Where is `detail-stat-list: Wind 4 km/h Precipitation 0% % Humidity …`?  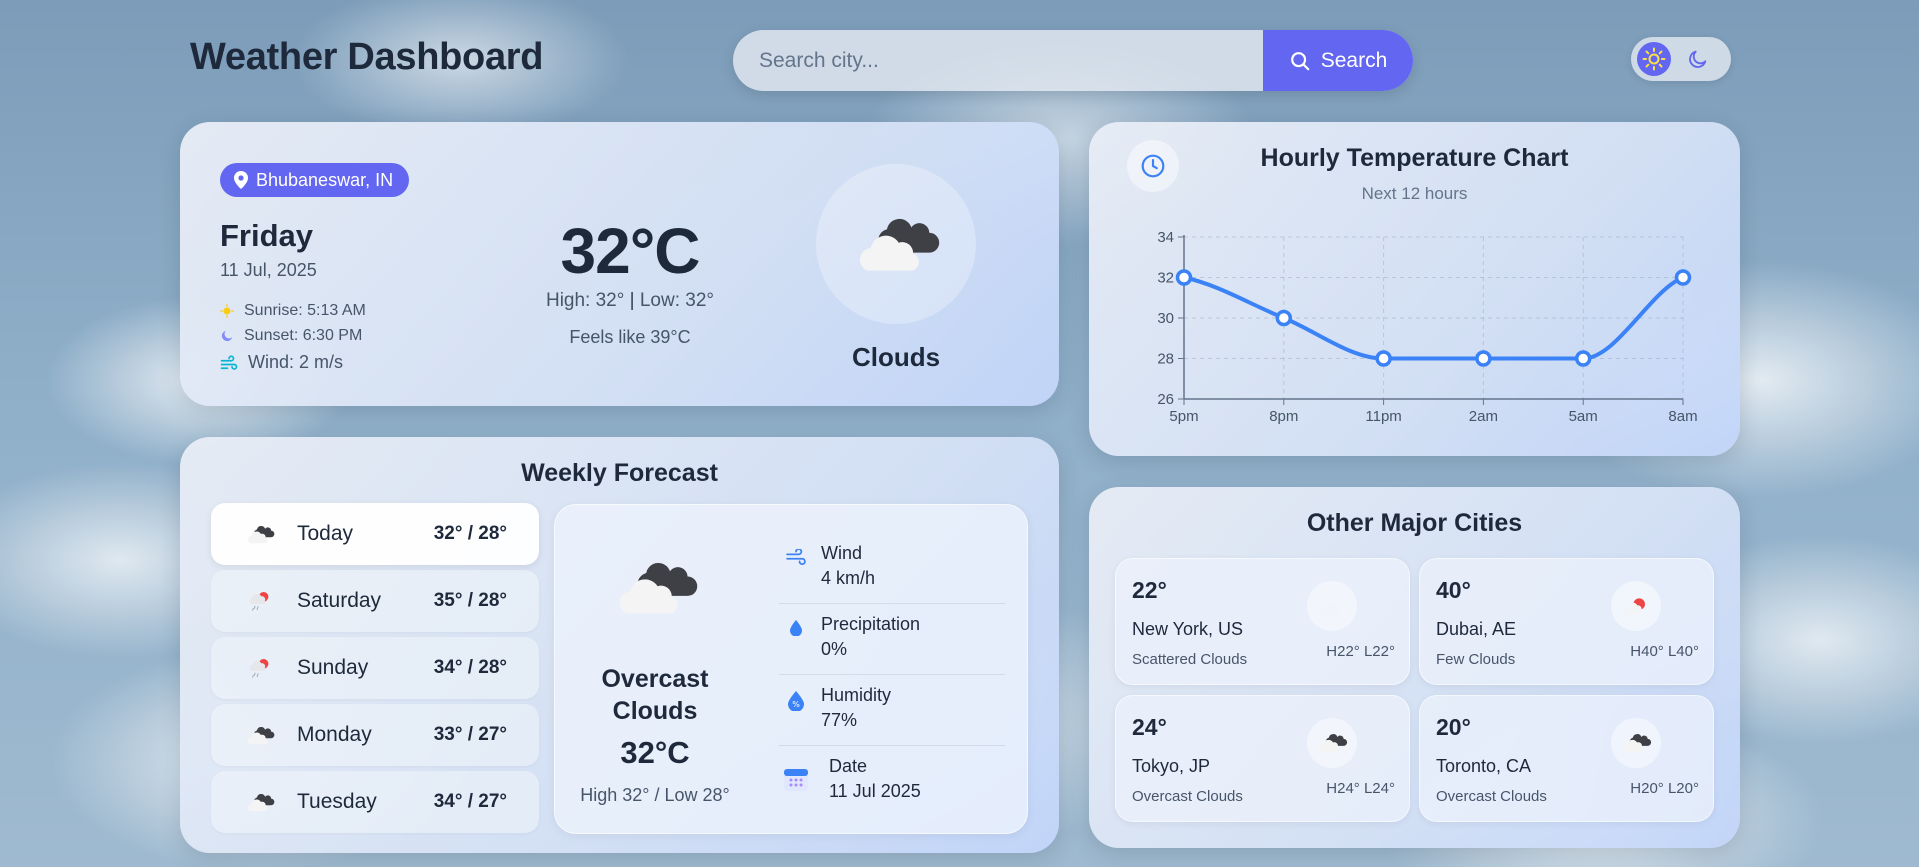 detail-stat-list: Wind 4 km/h Precipitation 0% % Humidity … is located at coordinates (892, 675).